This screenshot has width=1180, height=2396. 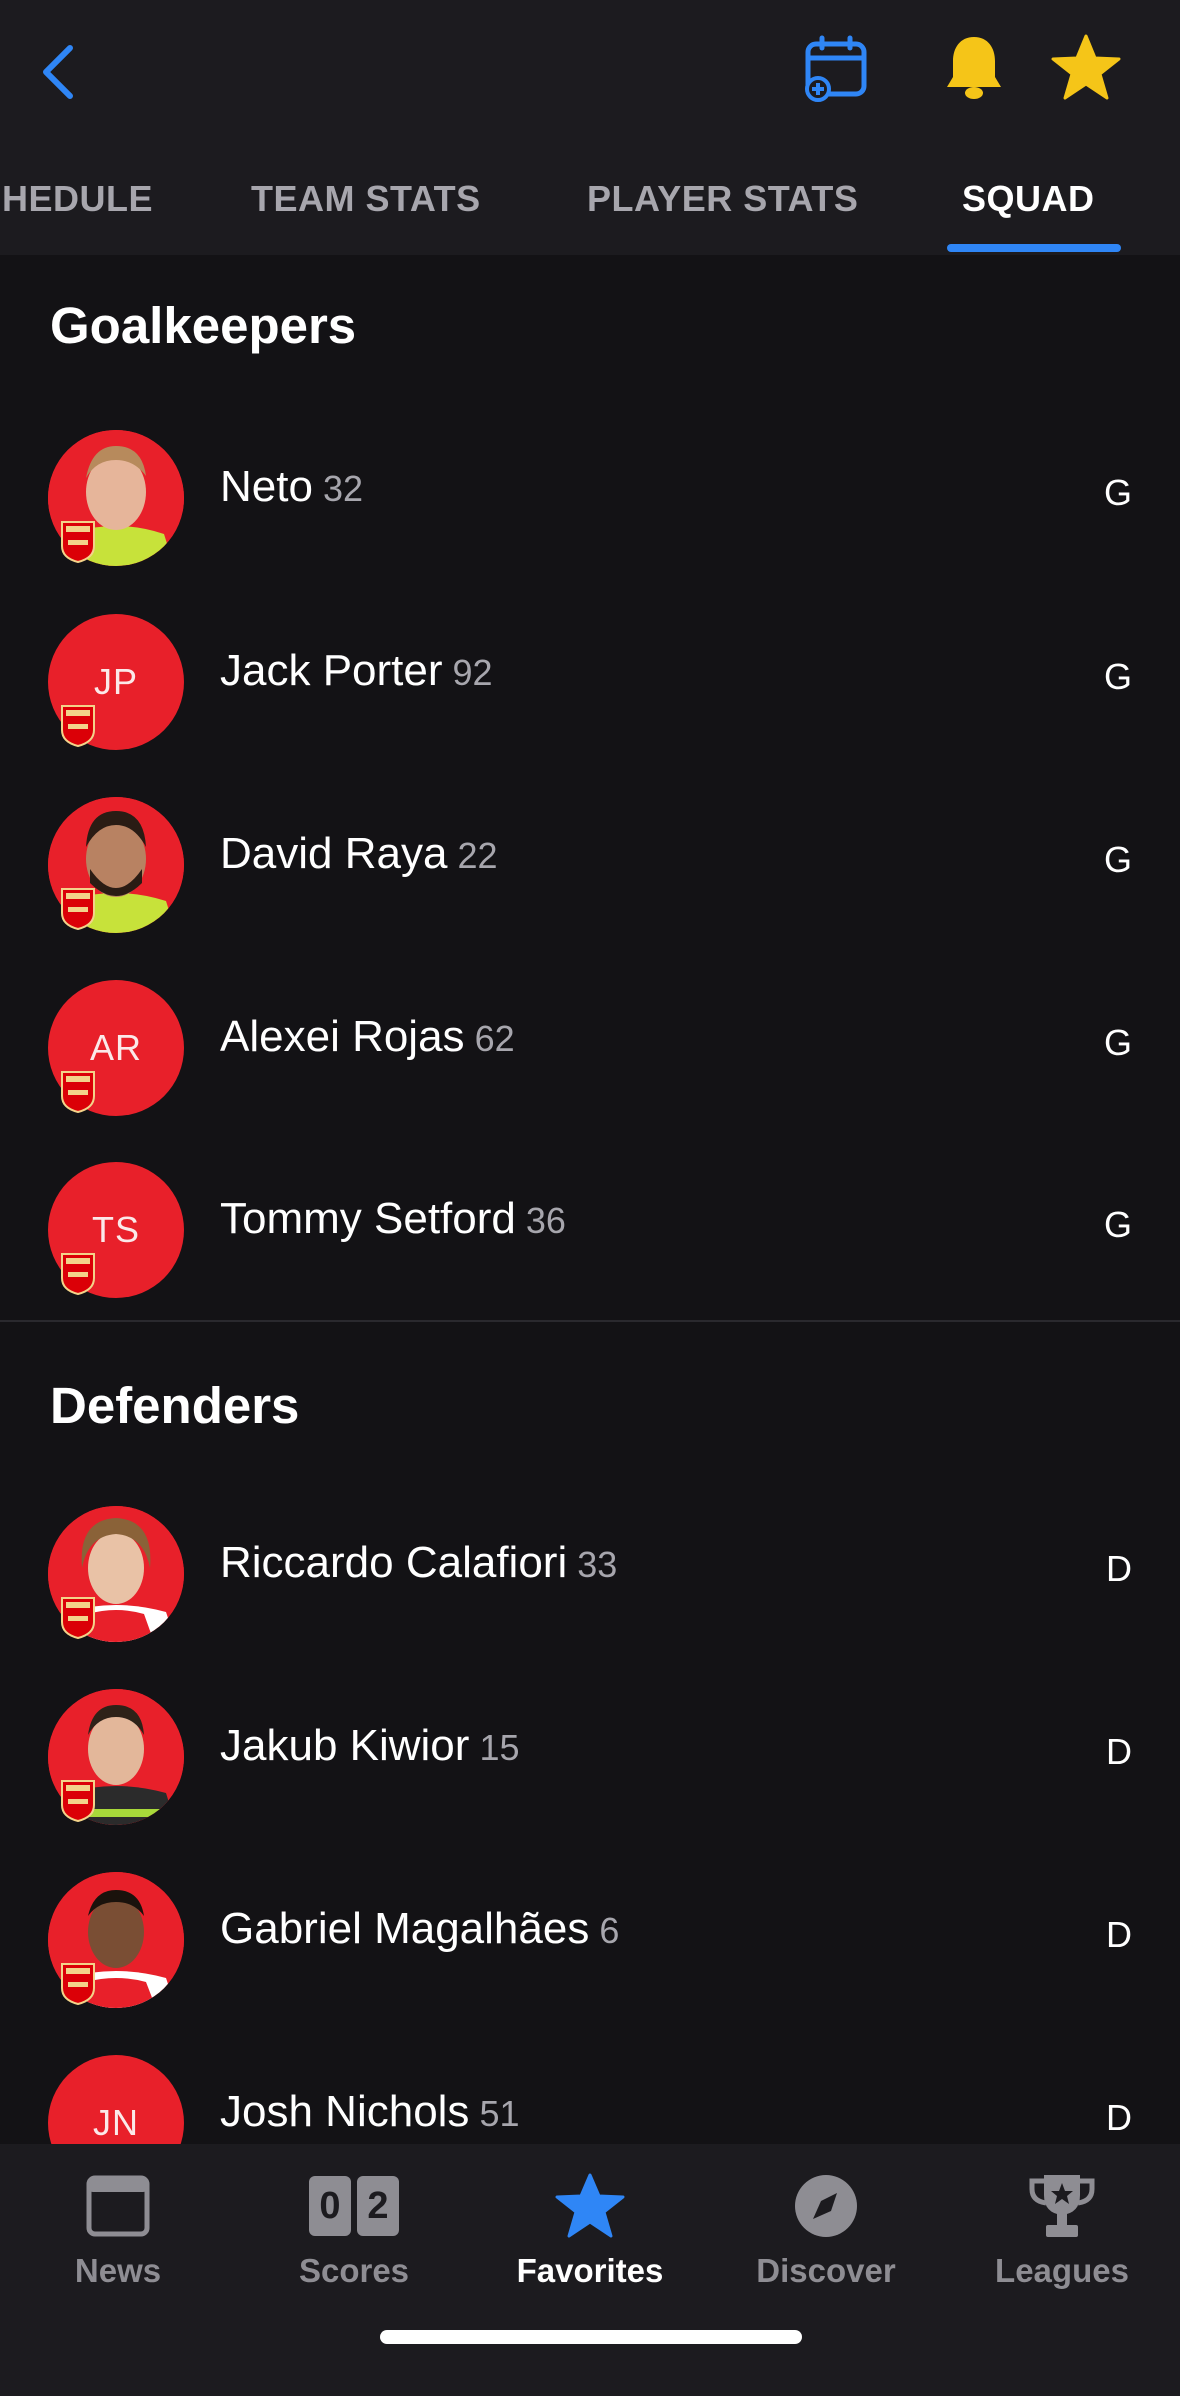 I want to click on player-row: JP Jack Porter 92 G, so click(x=590, y=682).